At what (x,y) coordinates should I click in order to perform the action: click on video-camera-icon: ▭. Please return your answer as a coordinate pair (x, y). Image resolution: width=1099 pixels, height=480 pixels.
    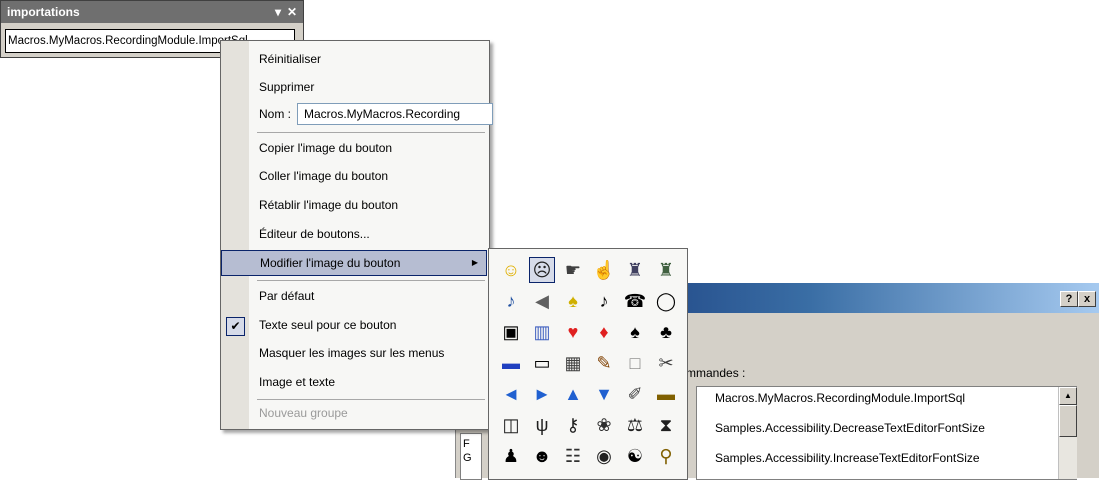
    Looking at the image, I should click on (542, 363).